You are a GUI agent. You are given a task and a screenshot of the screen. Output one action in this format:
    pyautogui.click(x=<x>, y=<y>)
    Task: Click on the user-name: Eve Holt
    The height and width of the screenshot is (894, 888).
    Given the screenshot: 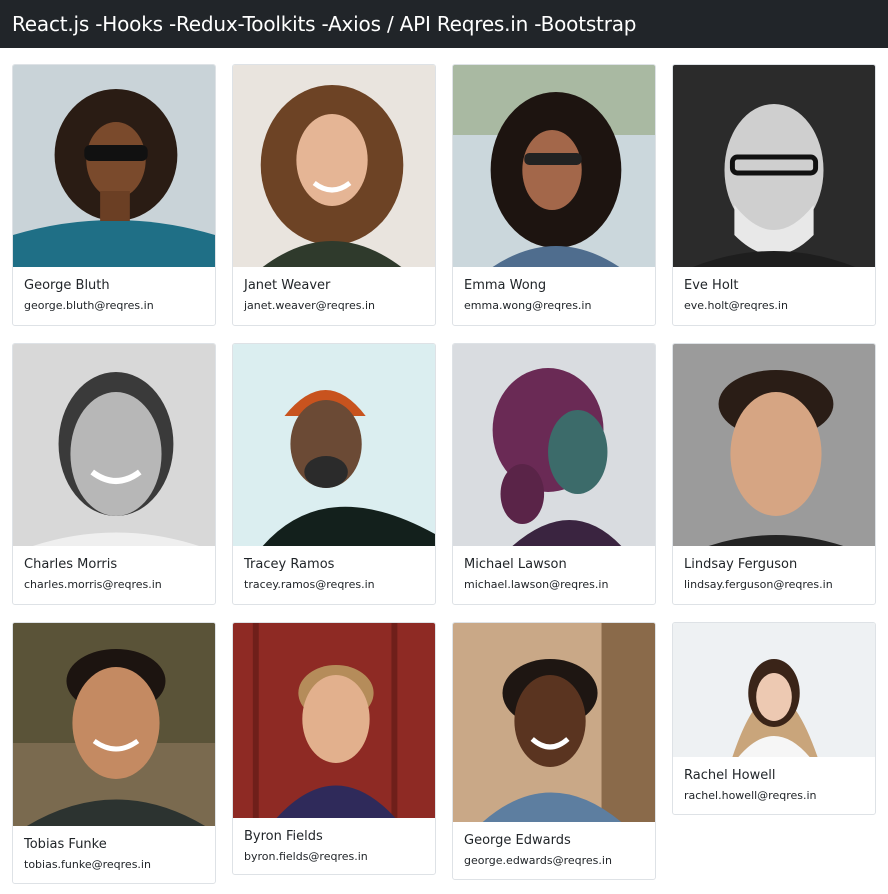 What is the action you would take?
    pyautogui.click(x=711, y=285)
    